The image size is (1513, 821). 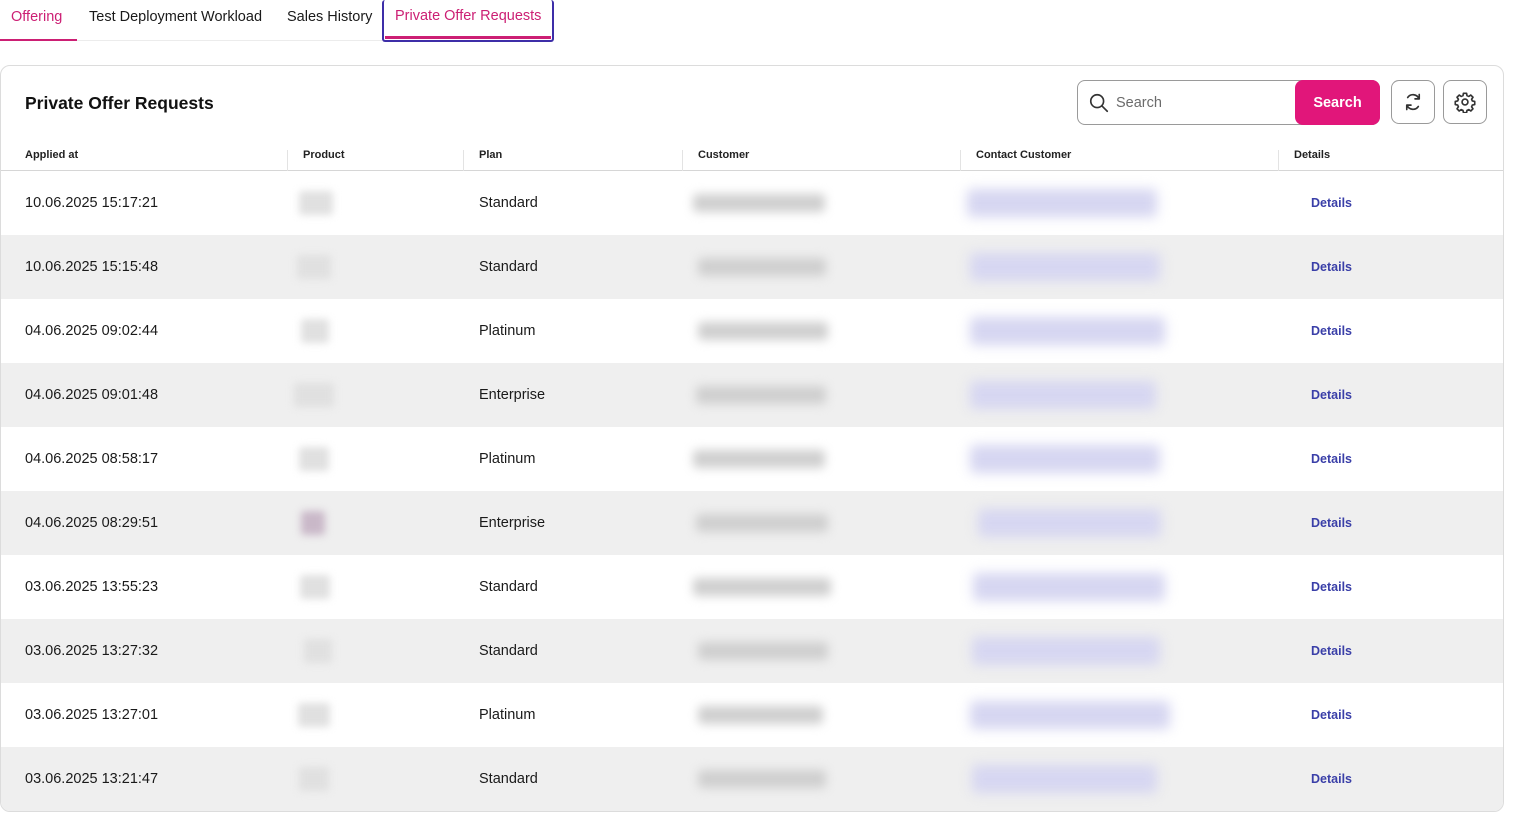 I want to click on table-row: 10.06.2025 15:15:48 Standard Details, so click(x=752, y=267).